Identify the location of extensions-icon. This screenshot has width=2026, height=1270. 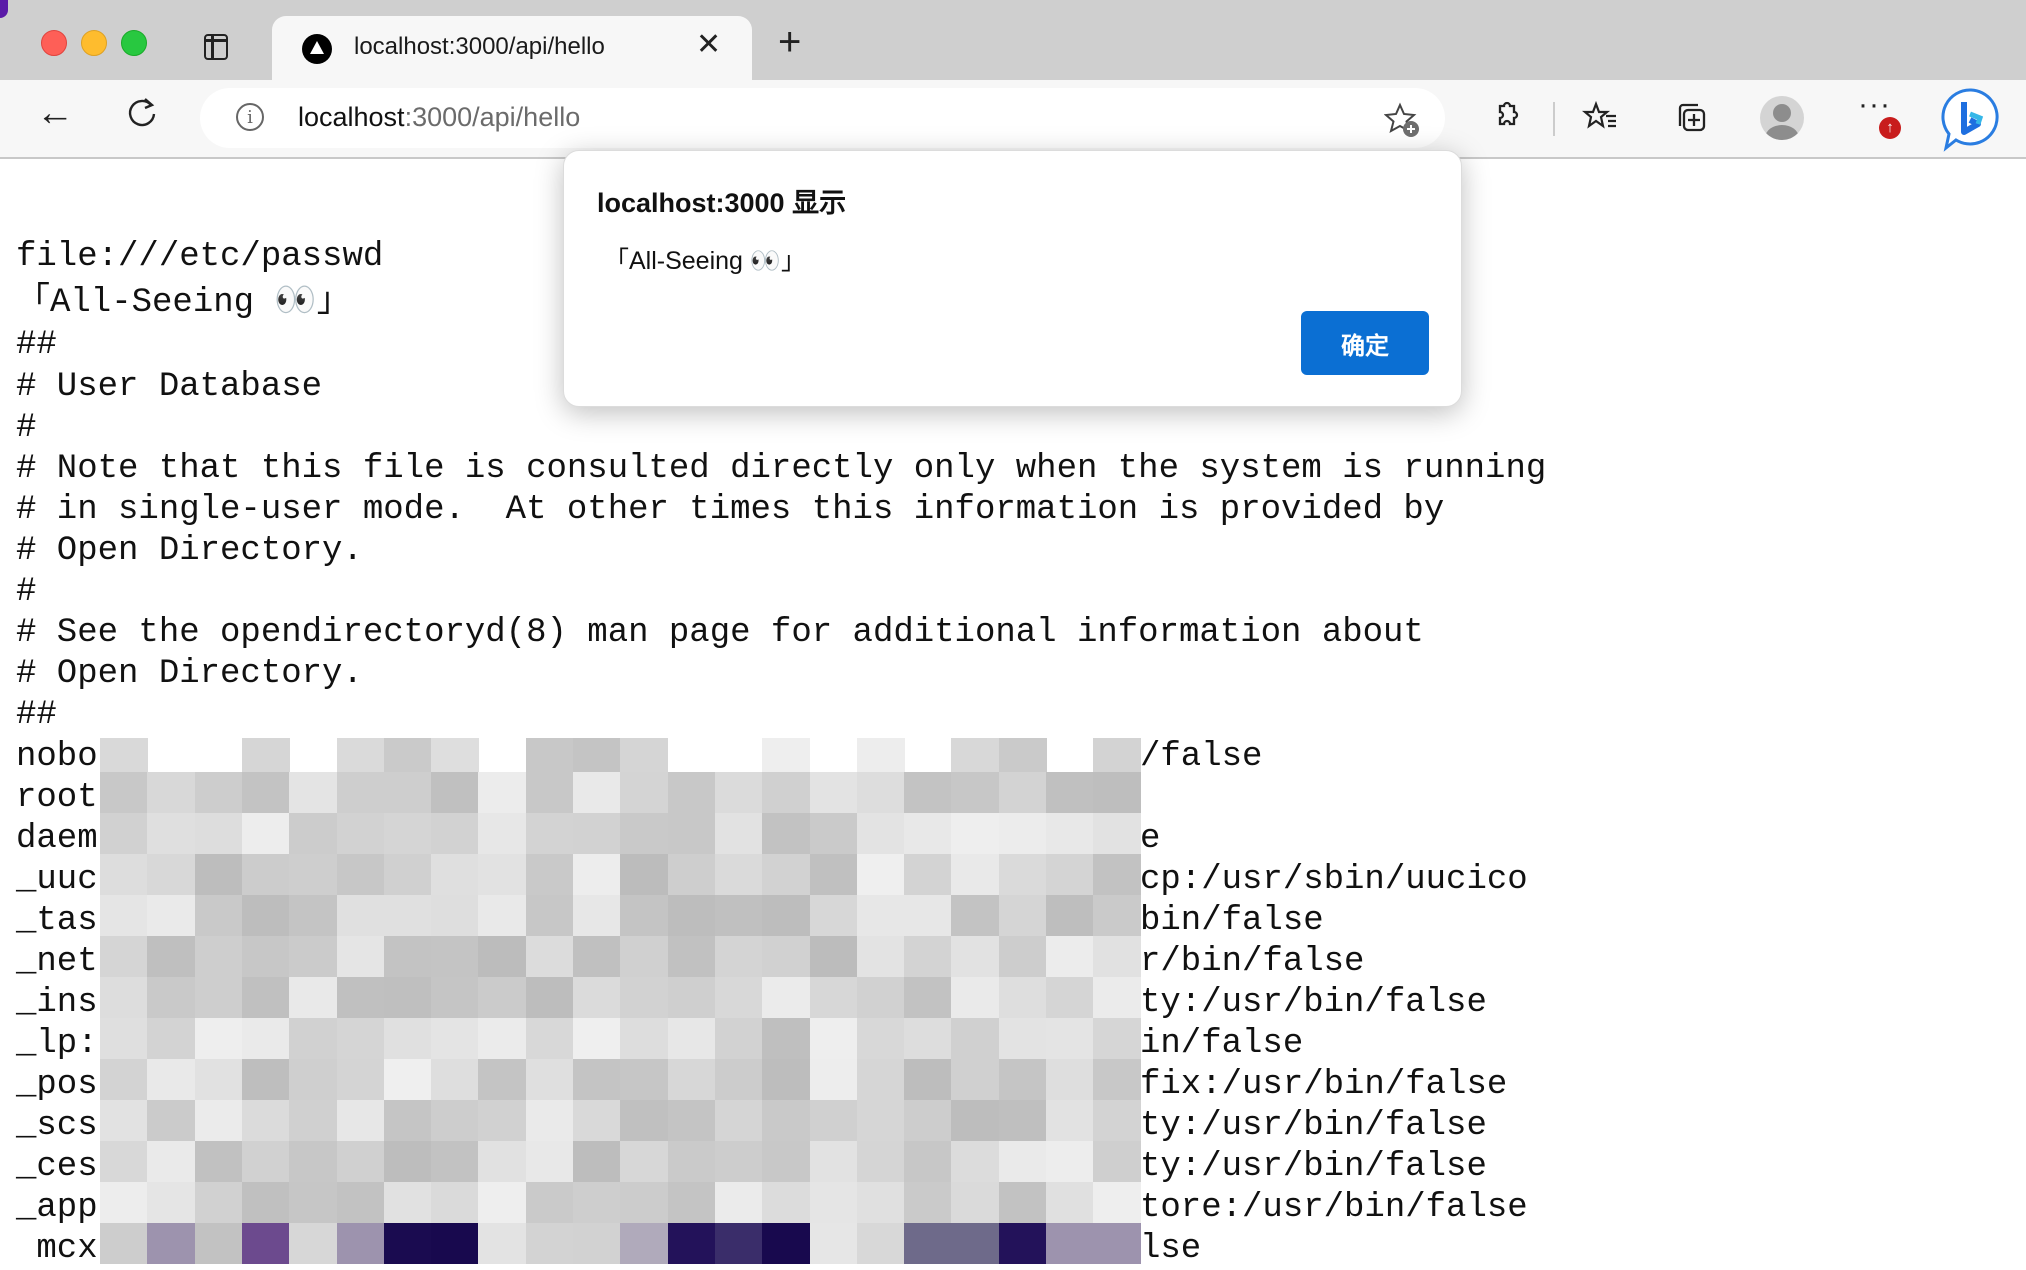
(1506, 118).